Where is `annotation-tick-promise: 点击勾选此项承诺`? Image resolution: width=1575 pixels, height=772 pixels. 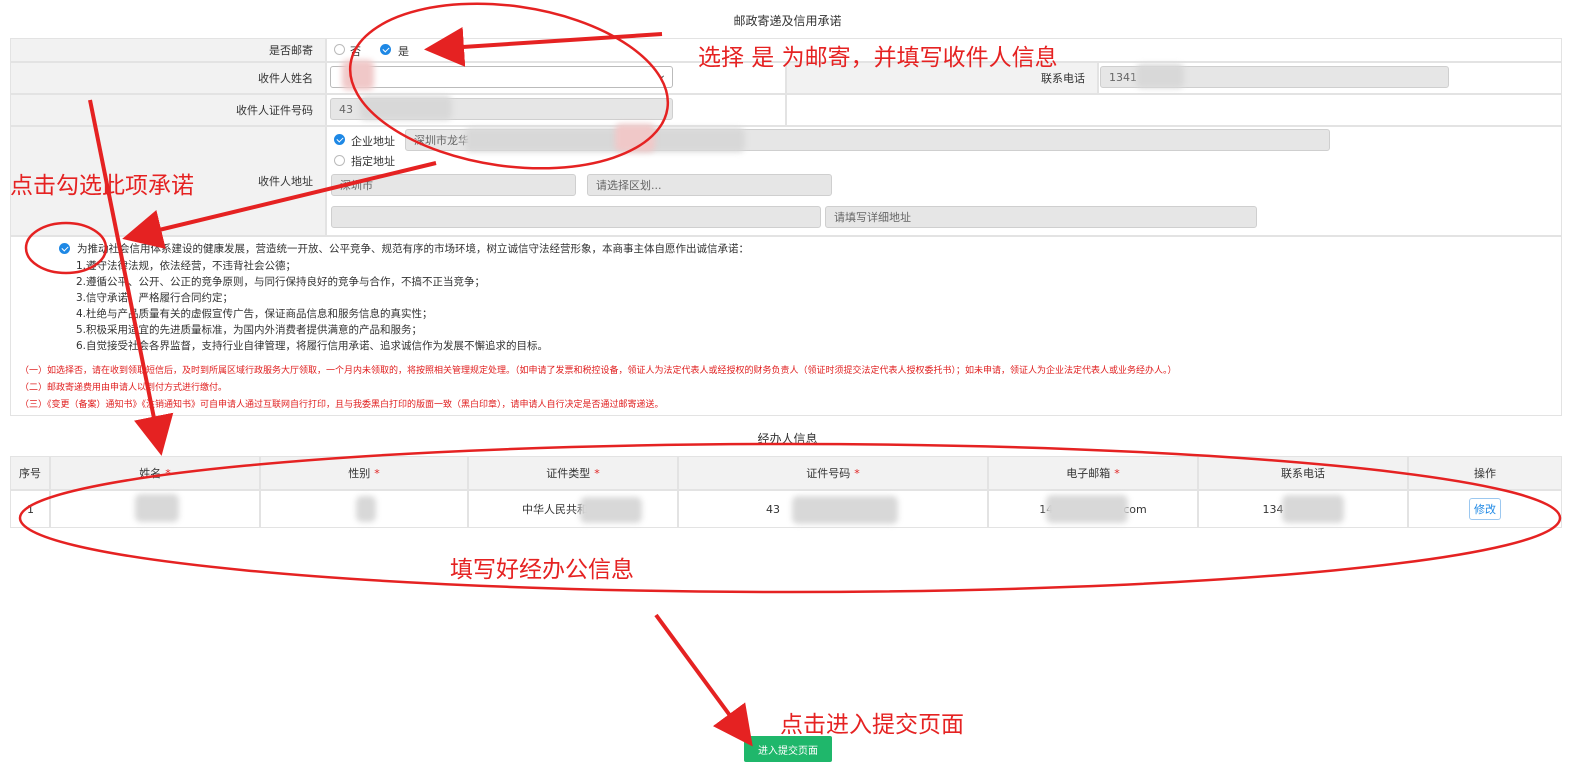
annotation-tick-promise: 点击勾选此项承诺 is located at coordinates (102, 186).